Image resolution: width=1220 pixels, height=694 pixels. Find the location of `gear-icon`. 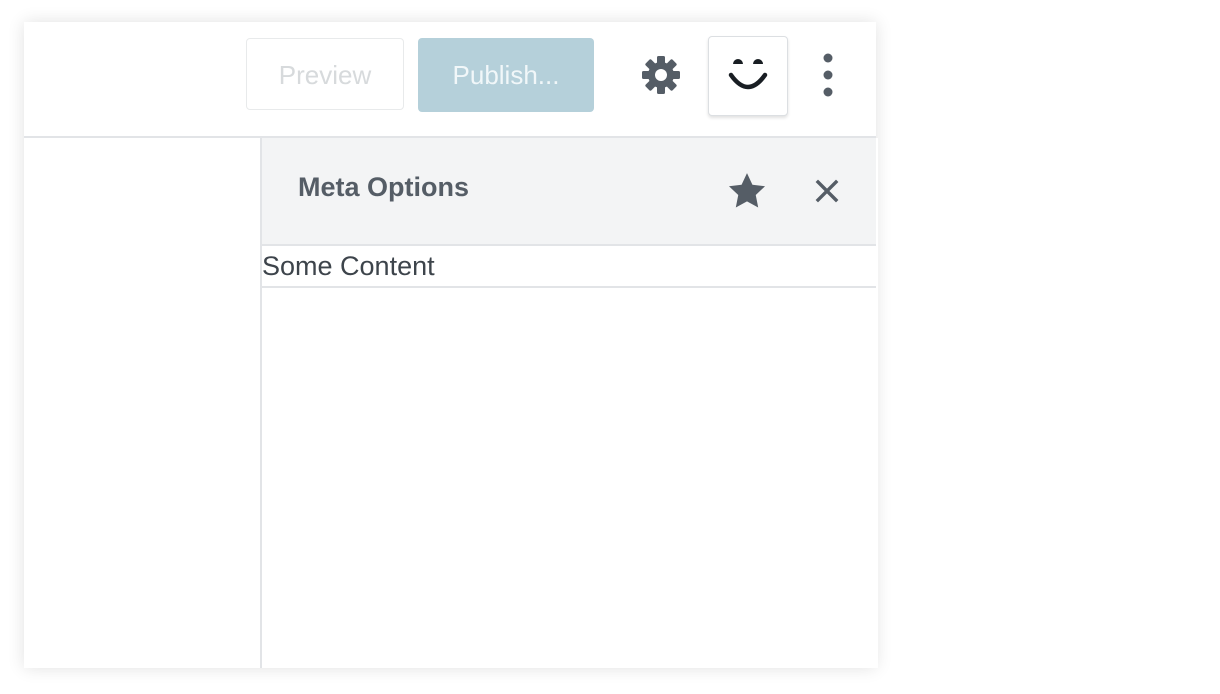

gear-icon is located at coordinates (661, 75).